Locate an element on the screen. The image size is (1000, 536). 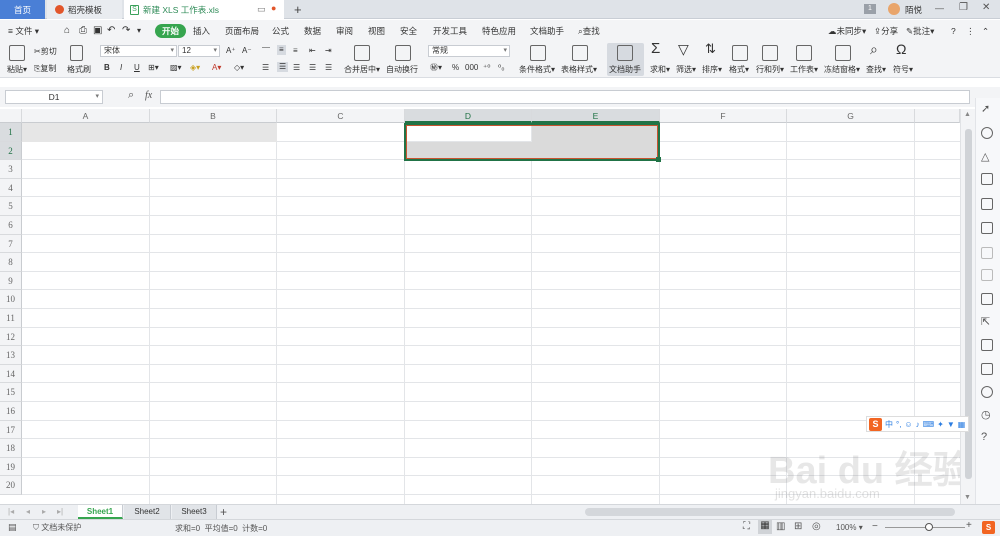
sync-button: ☁未同步▾ is located at coordinates (847, 31).